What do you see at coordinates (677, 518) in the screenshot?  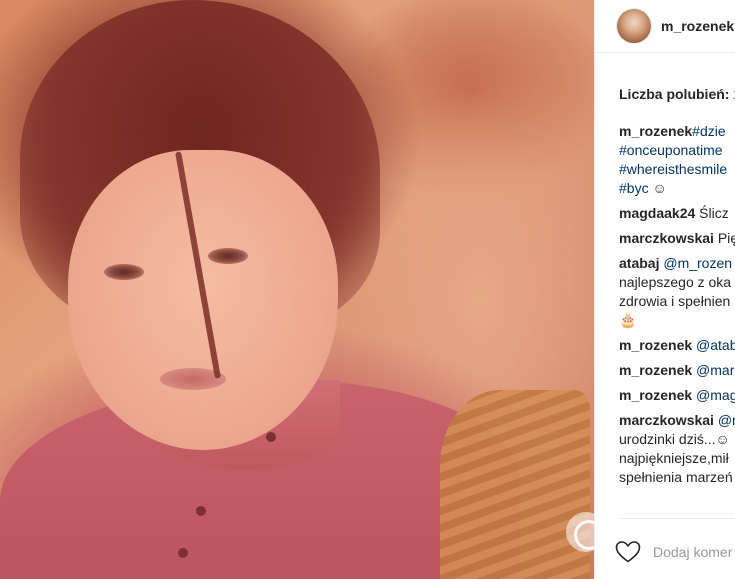 I see `divider` at bounding box center [677, 518].